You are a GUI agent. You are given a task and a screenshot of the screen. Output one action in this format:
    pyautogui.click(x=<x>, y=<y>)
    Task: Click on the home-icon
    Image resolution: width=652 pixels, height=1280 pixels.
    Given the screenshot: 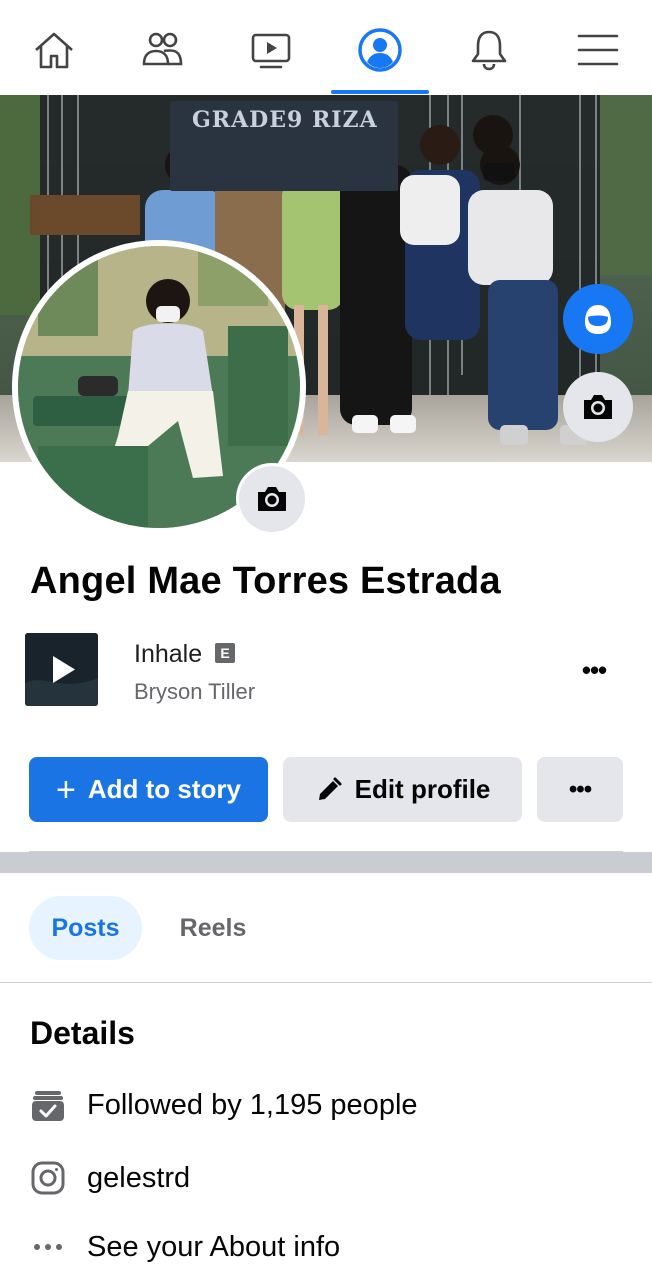 What is the action you would take?
    pyautogui.click(x=54, y=50)
    